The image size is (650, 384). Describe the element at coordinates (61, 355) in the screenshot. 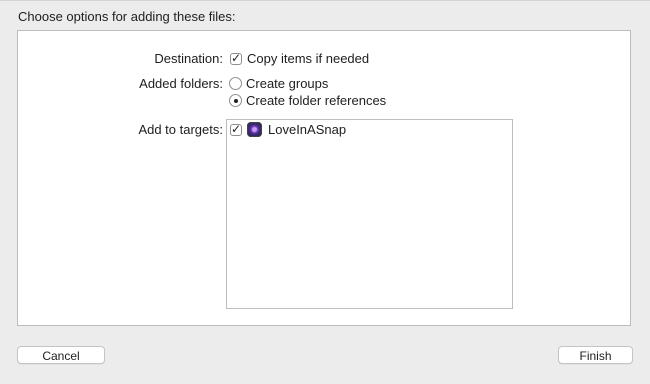

I see `cancel-button: Cancel` at that location.